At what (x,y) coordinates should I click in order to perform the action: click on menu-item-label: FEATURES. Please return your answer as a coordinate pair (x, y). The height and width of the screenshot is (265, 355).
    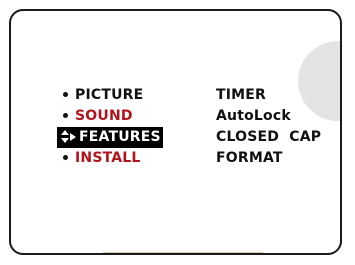
    Looking at the image, I should click on (120, 137).